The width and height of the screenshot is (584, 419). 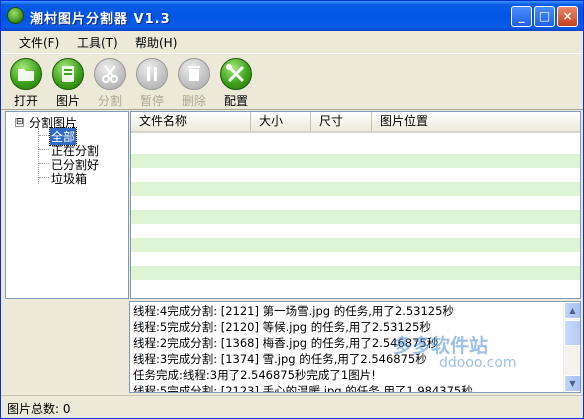 I want to click on status-bar: 图片总数: 0, so click(x=292, y=406).